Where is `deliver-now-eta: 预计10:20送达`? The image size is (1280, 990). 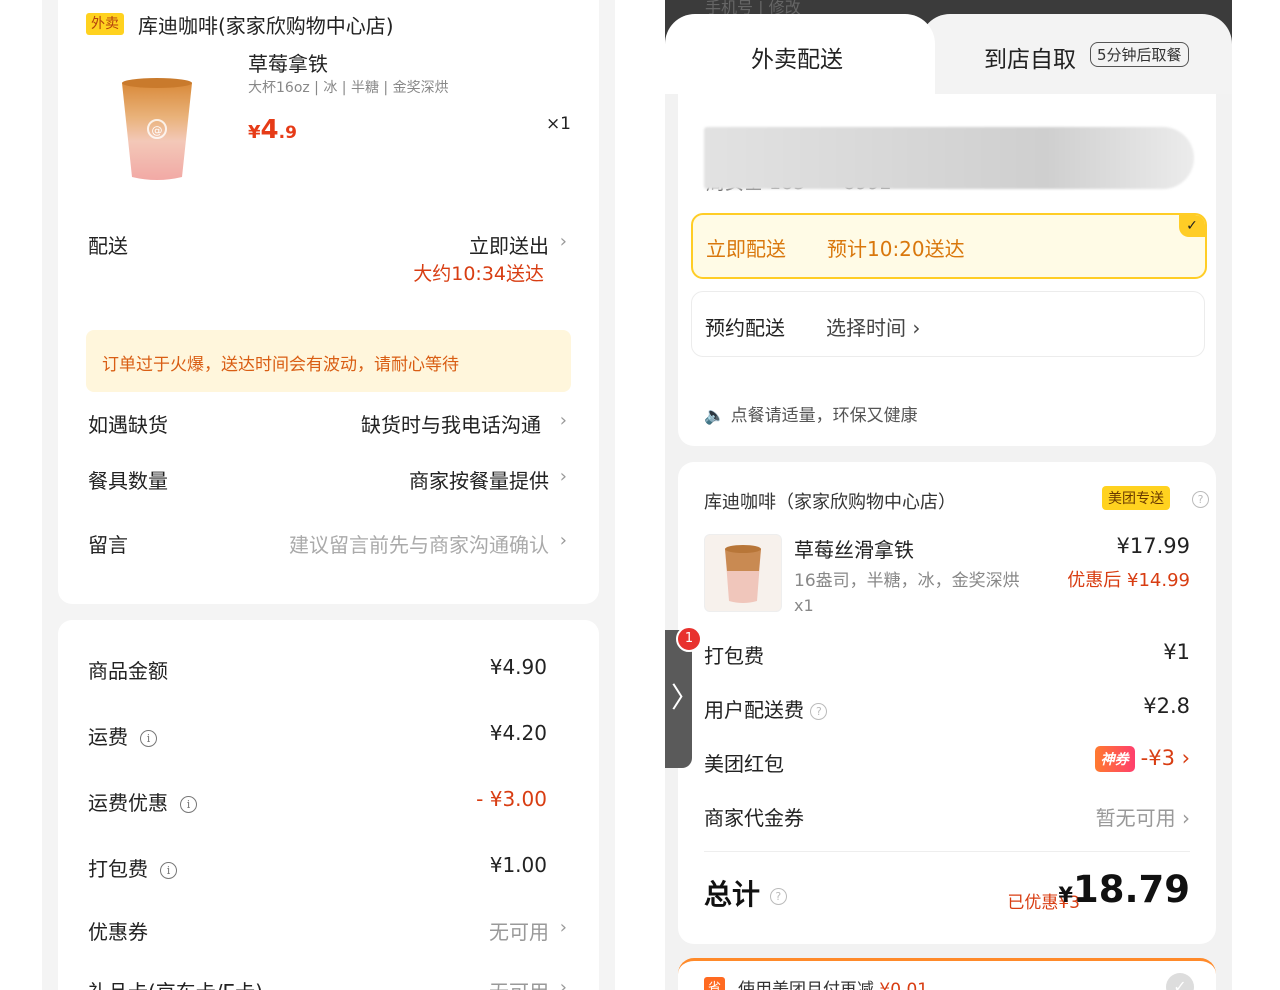 deliver-now-eta: 预计10:20送达 is located at coordinates (896, 249).